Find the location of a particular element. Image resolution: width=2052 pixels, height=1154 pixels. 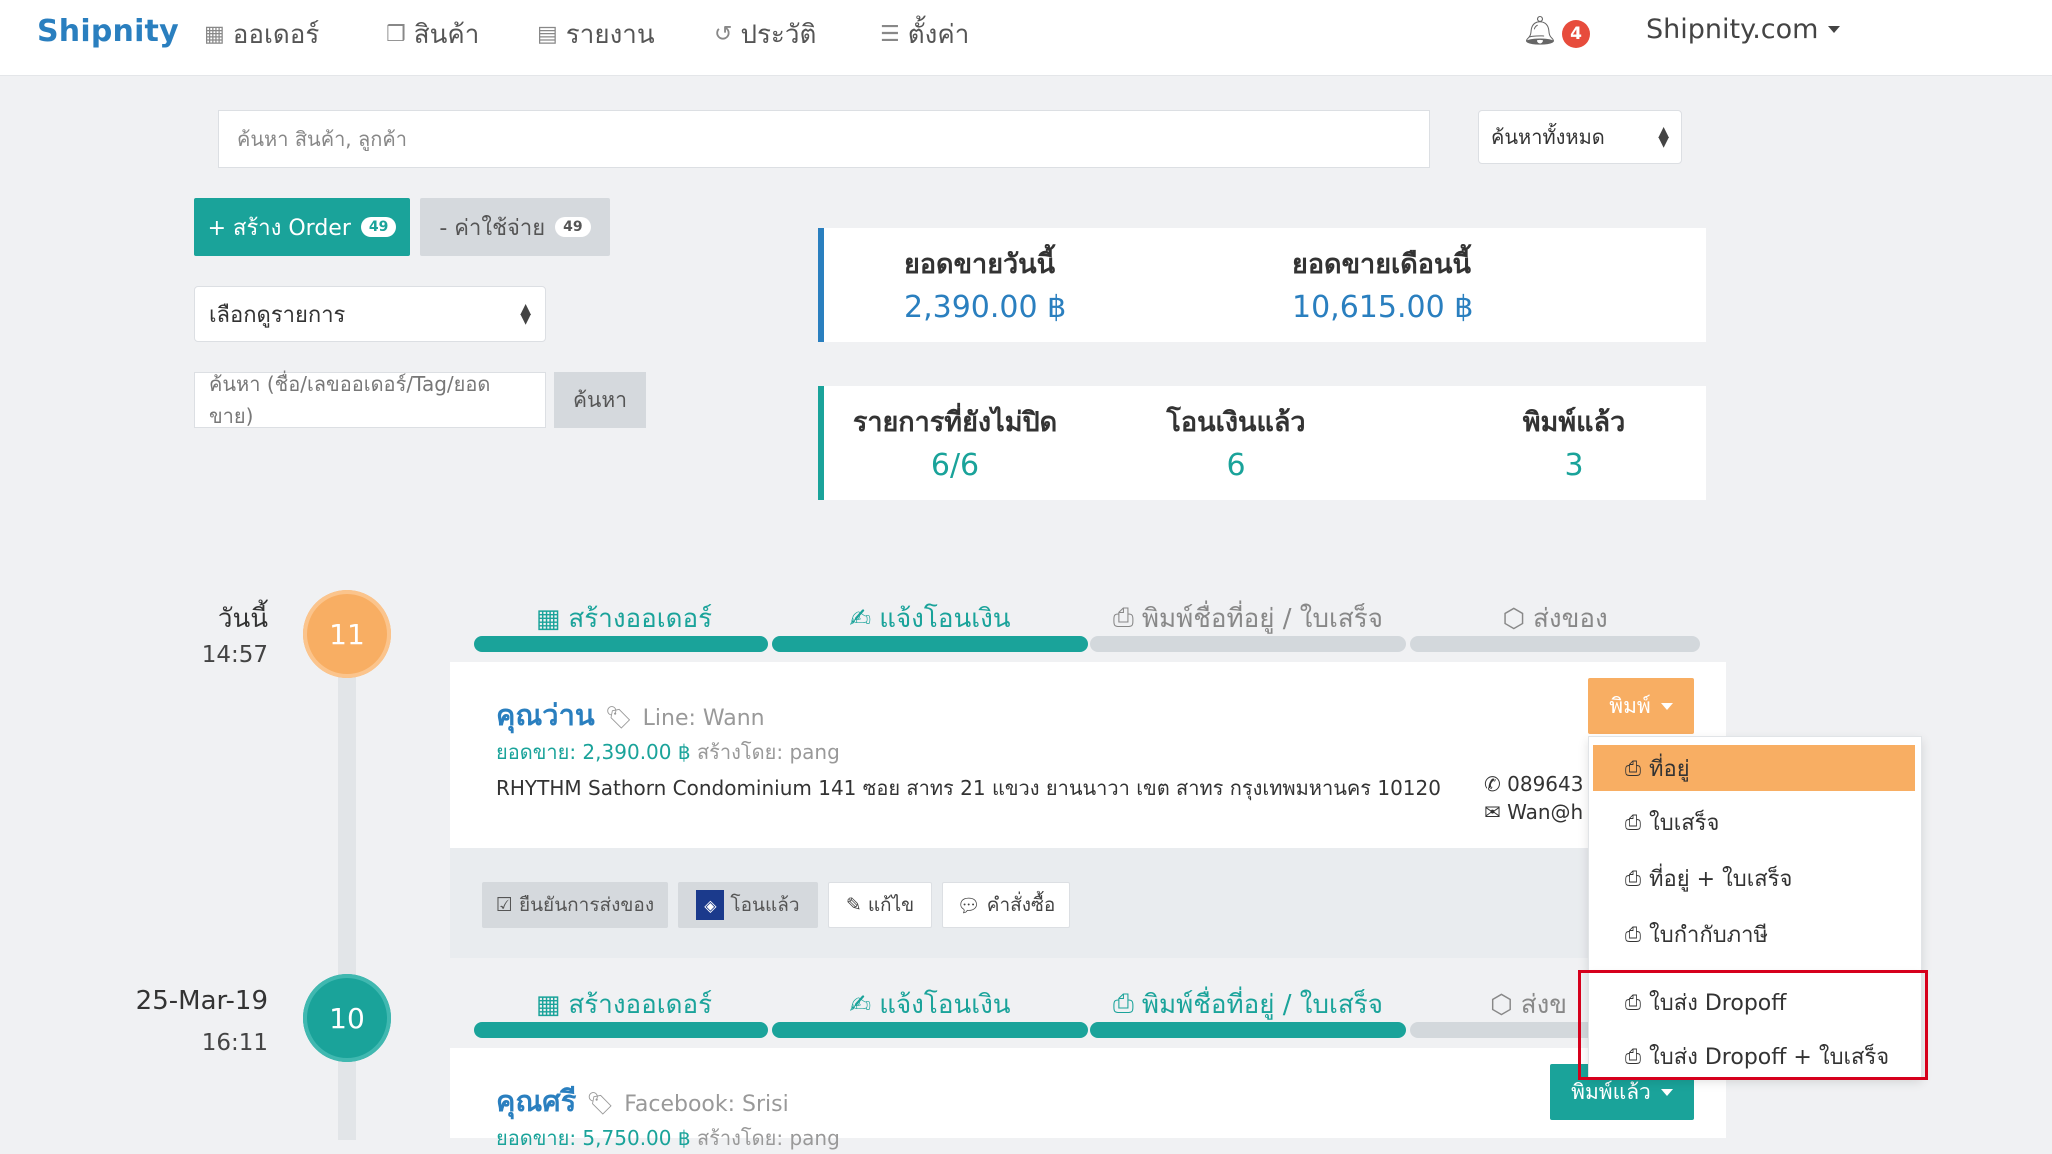

nav-history: ↺ ประวัติ is located at coordinates (765, 34).